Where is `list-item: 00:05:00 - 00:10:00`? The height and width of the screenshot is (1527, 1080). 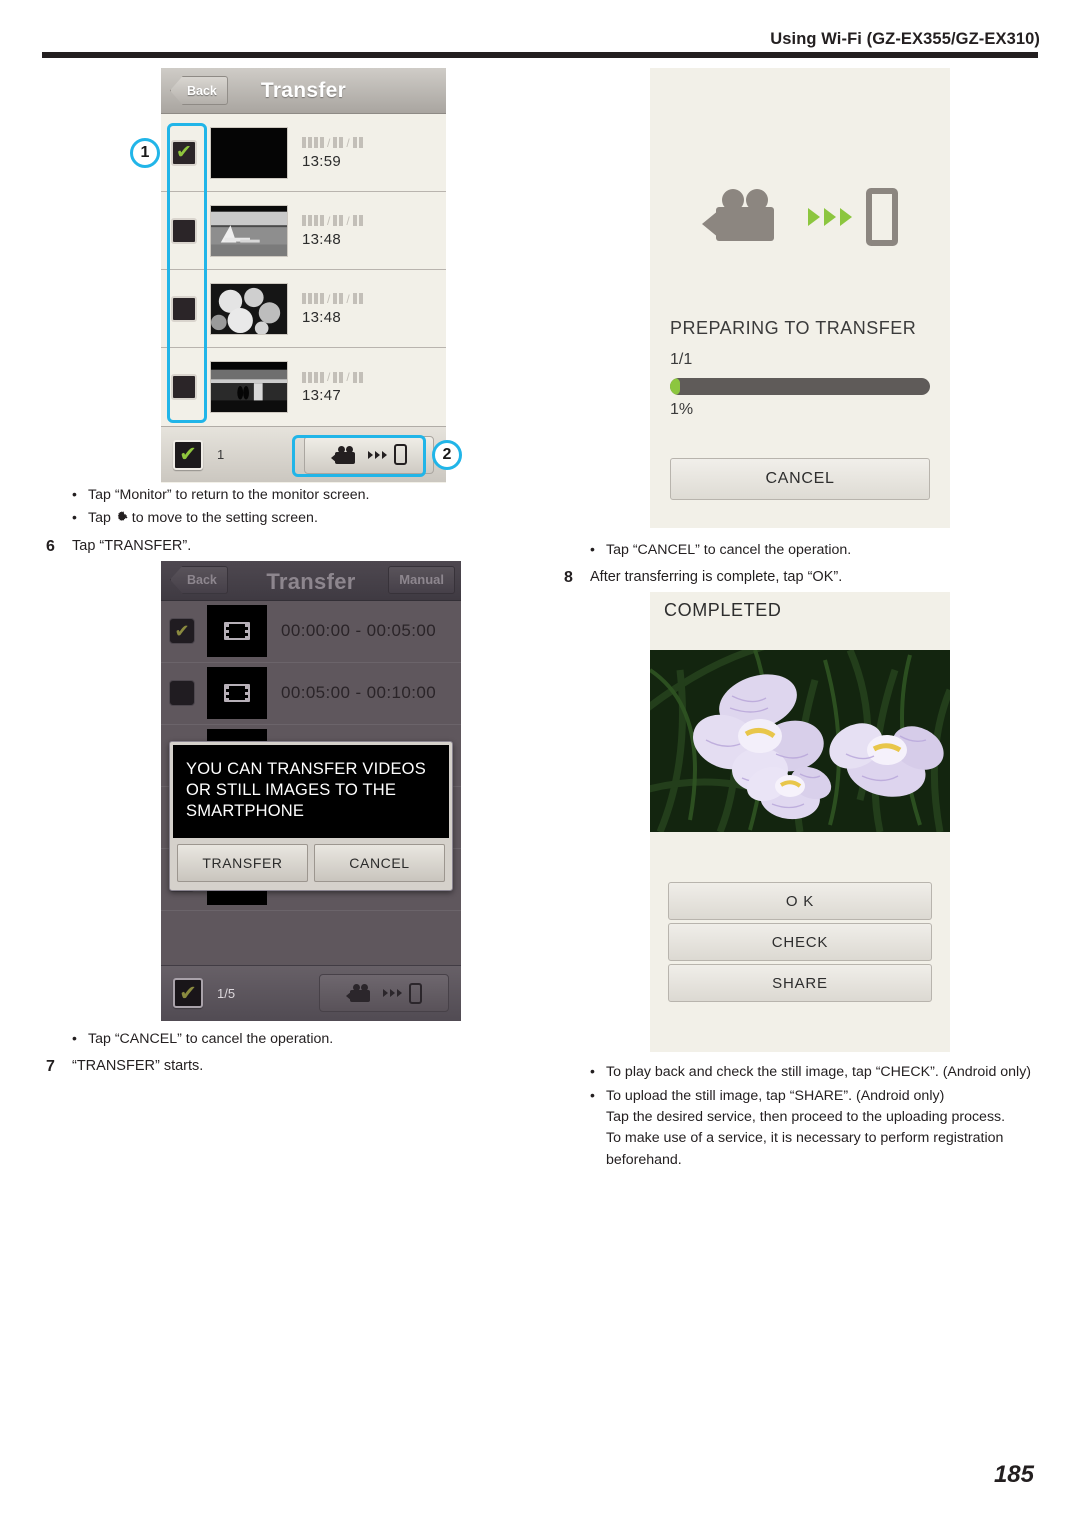 list-item: 00:05:00 - 00:10:00 is located at coordinates (311, 694).